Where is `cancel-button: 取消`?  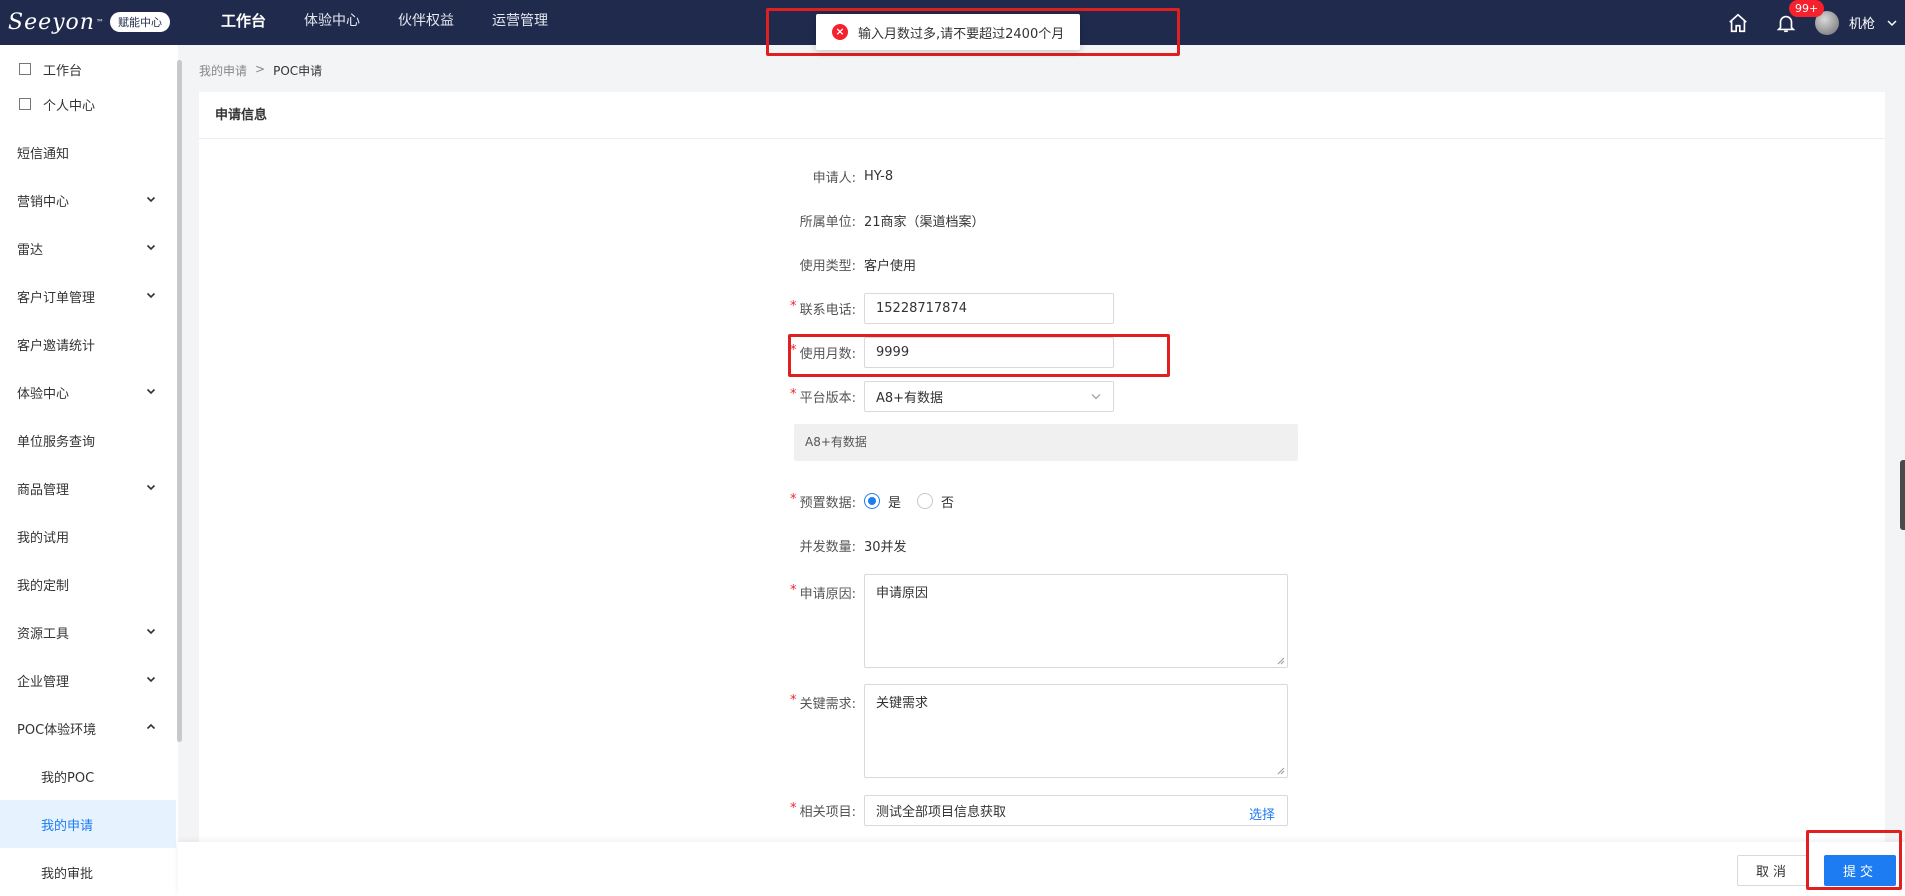 cancel-button: 取消 is located at coordinates (1773, 870).